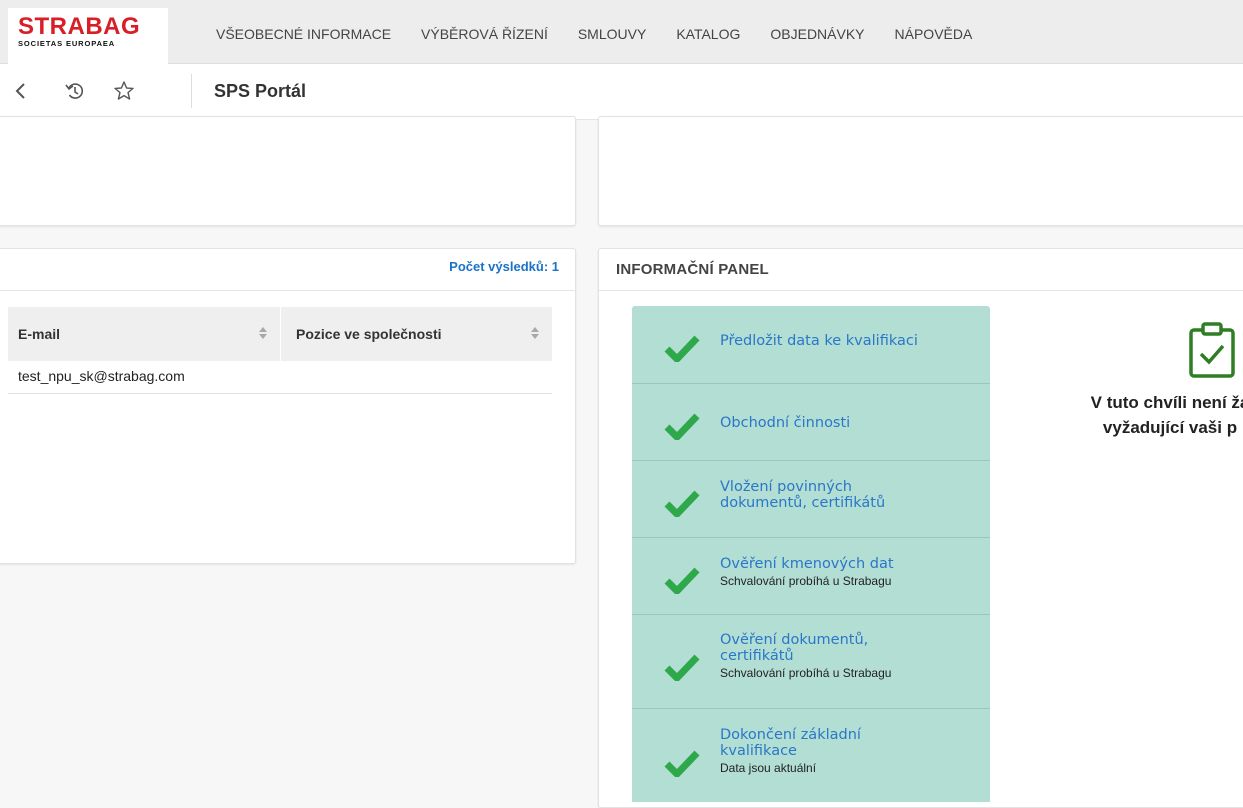 The width and height of the screenshot is (1243, 808). Describe the element at coordinates (101, 376) in the screenshot. I see `cell-email: test_npu_sk@strabag.com` at that location.